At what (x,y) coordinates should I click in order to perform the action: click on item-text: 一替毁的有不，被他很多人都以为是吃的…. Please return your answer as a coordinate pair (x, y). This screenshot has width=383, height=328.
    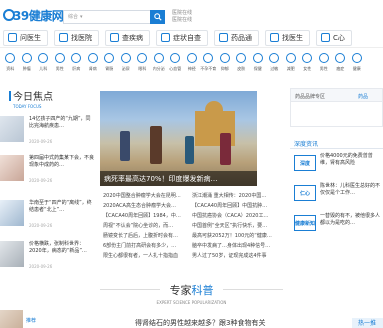
    Looking at the image, I should click on (350, 220).